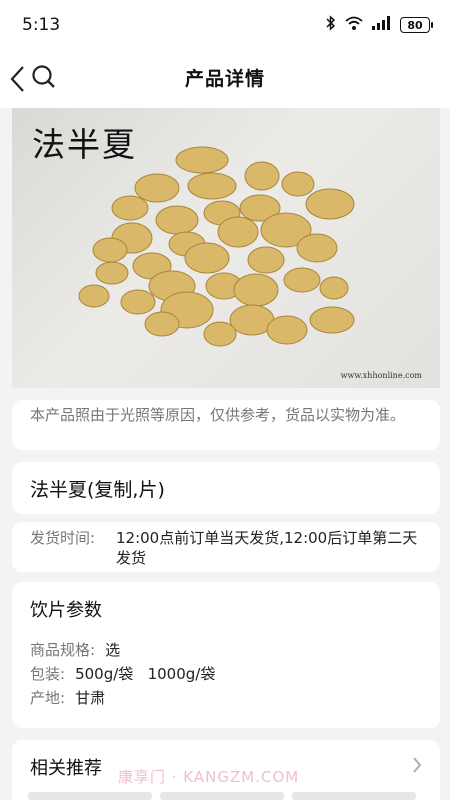 This screenshot has height=800, width=450. I want to click on shipping-value: 12:00点前订单当天发货,12:00后订单第二天发货, so click(267, 548).